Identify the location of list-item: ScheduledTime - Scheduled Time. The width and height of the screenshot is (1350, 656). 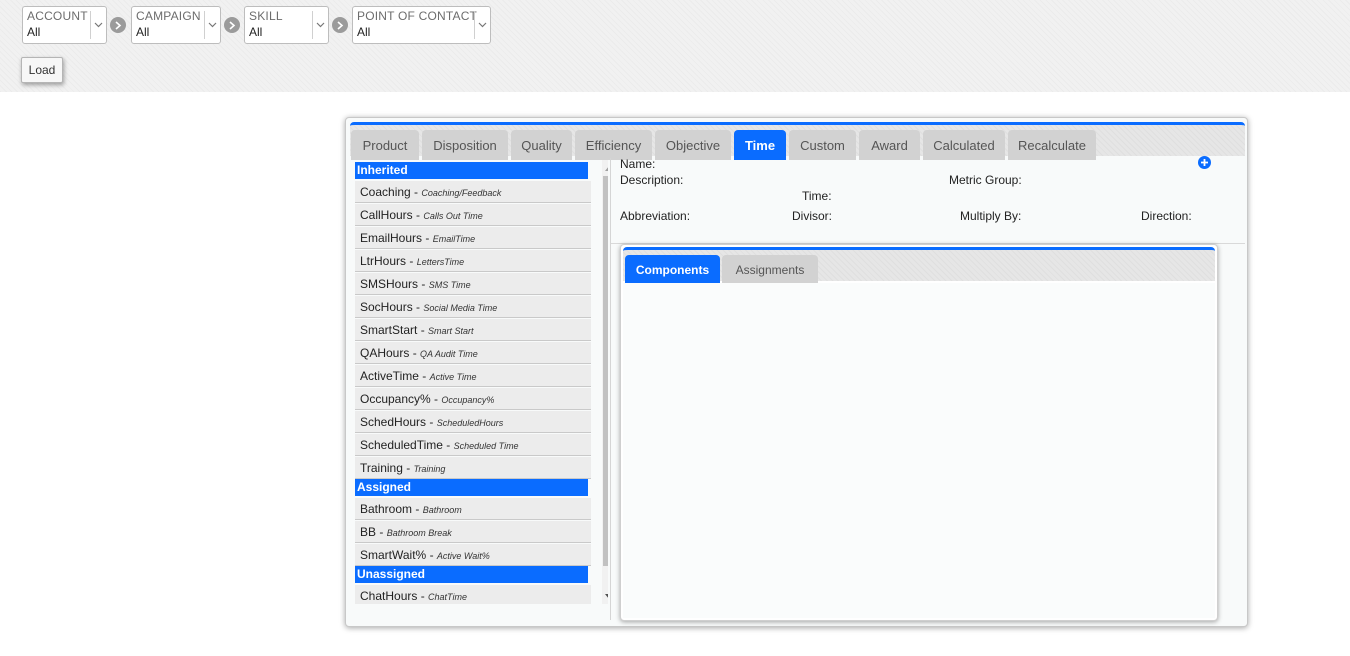
(473, 445).